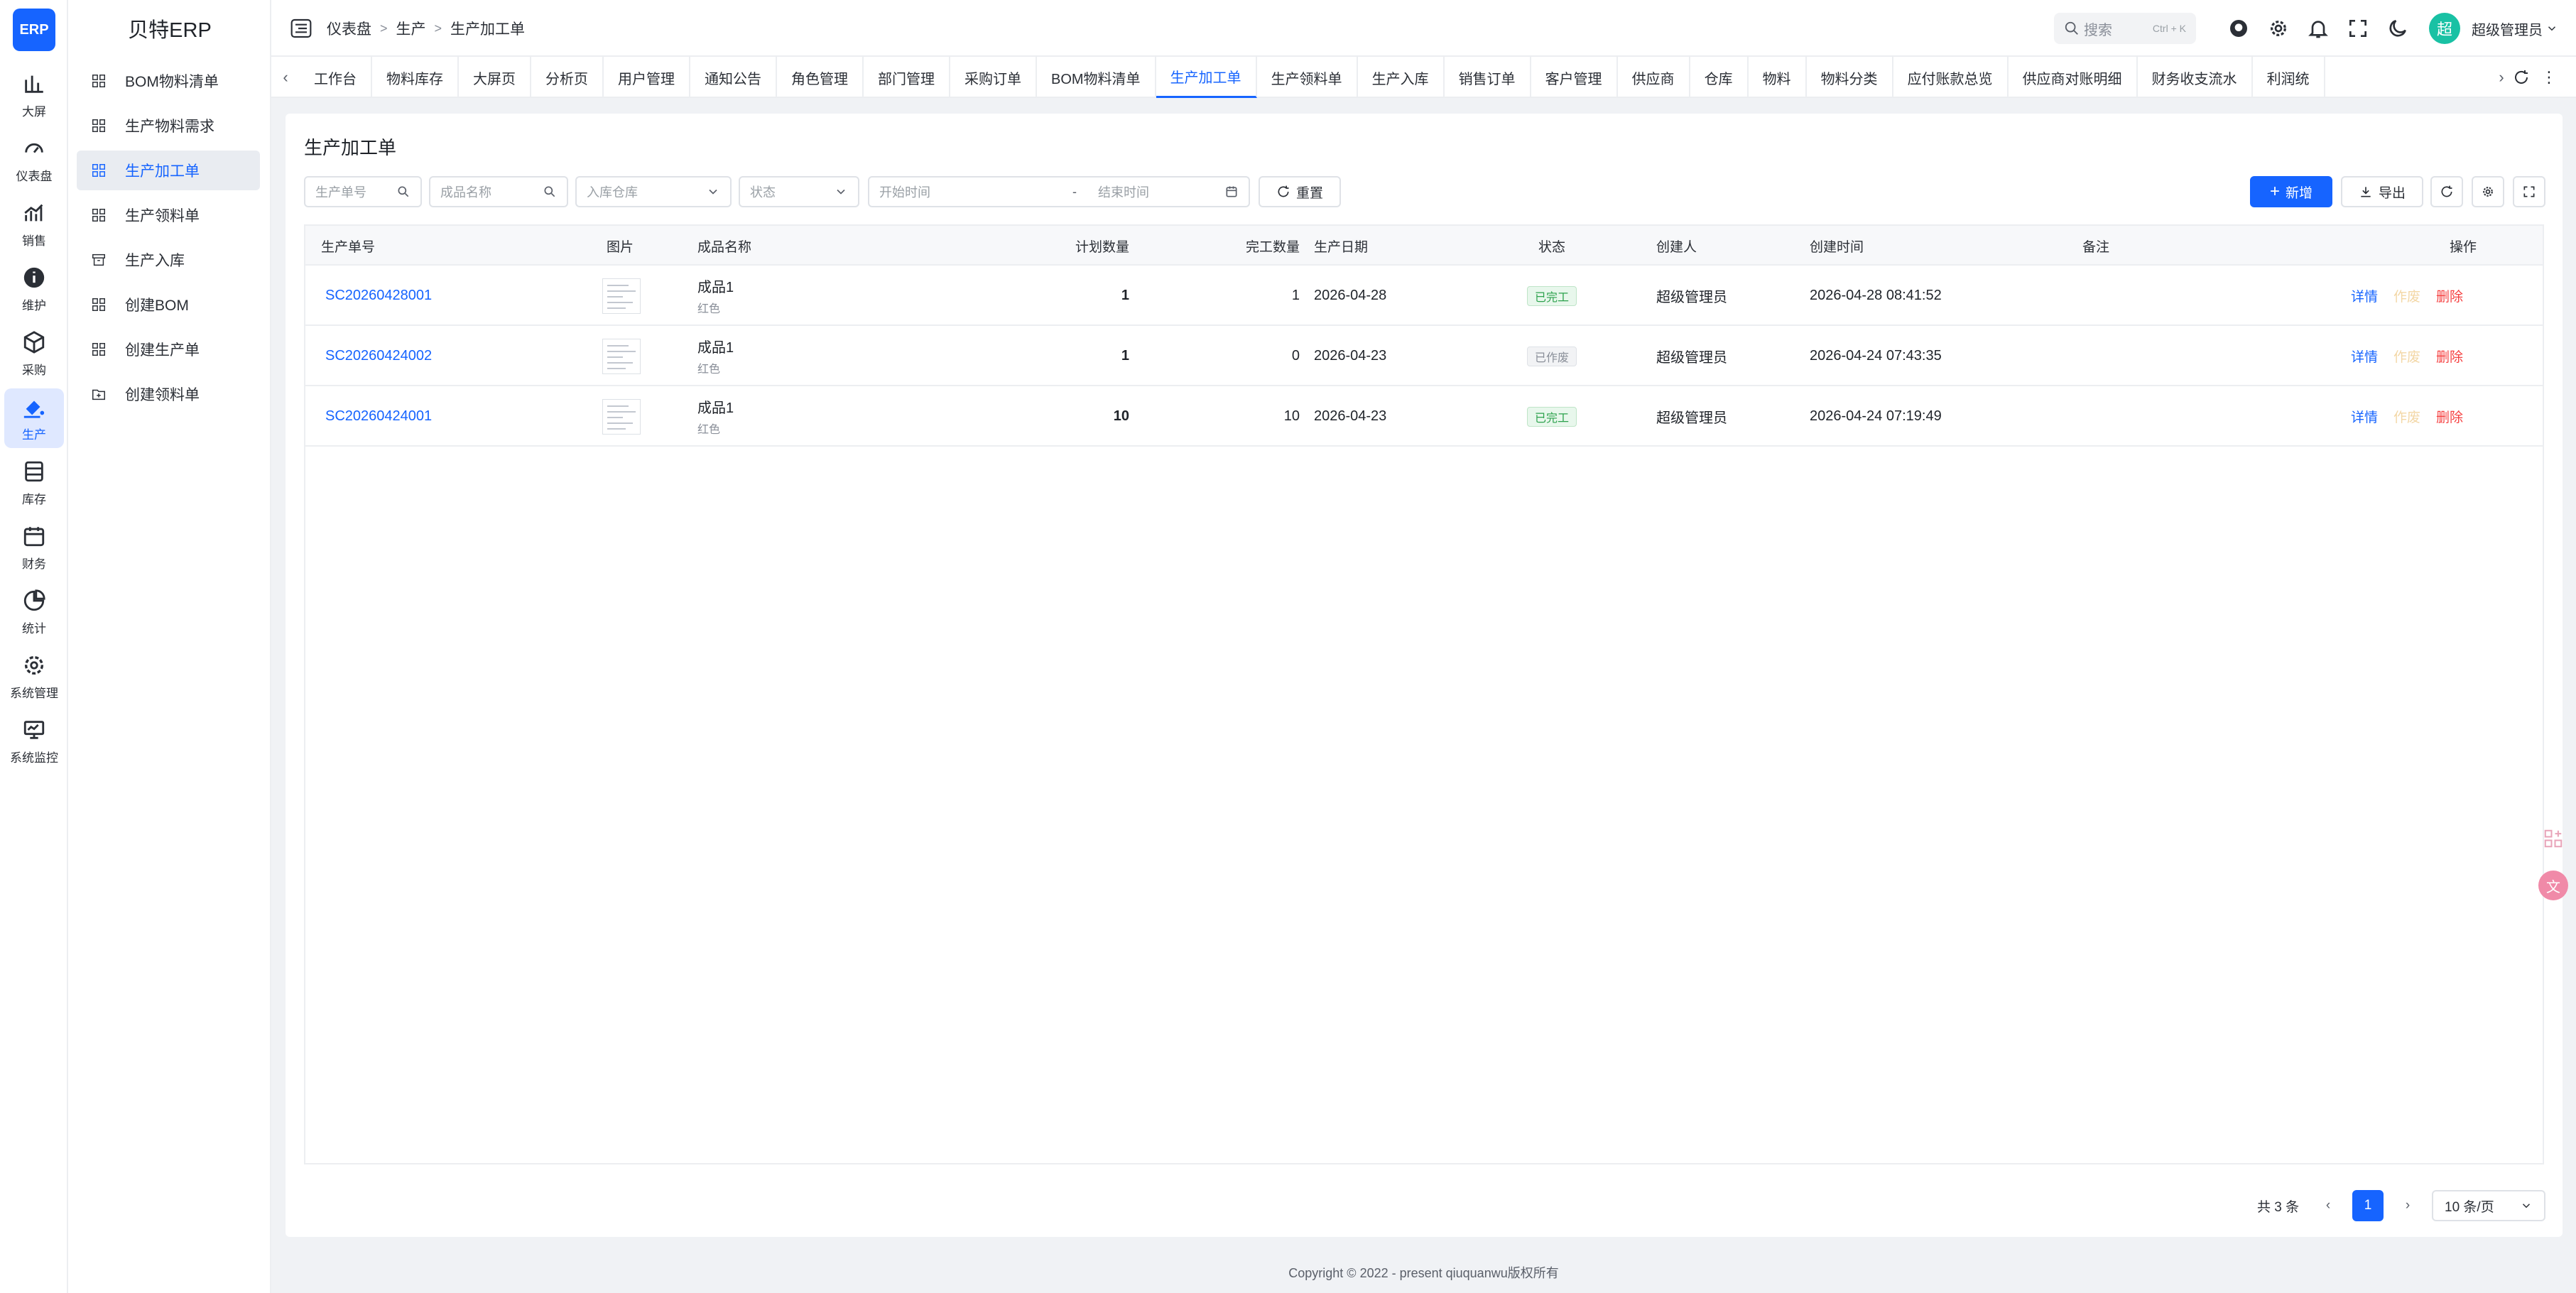  What do you see at coordinates (2508, 30) in the screenshot?
I see `user-name: 超级管理员` at bounding box center [2508, 30].